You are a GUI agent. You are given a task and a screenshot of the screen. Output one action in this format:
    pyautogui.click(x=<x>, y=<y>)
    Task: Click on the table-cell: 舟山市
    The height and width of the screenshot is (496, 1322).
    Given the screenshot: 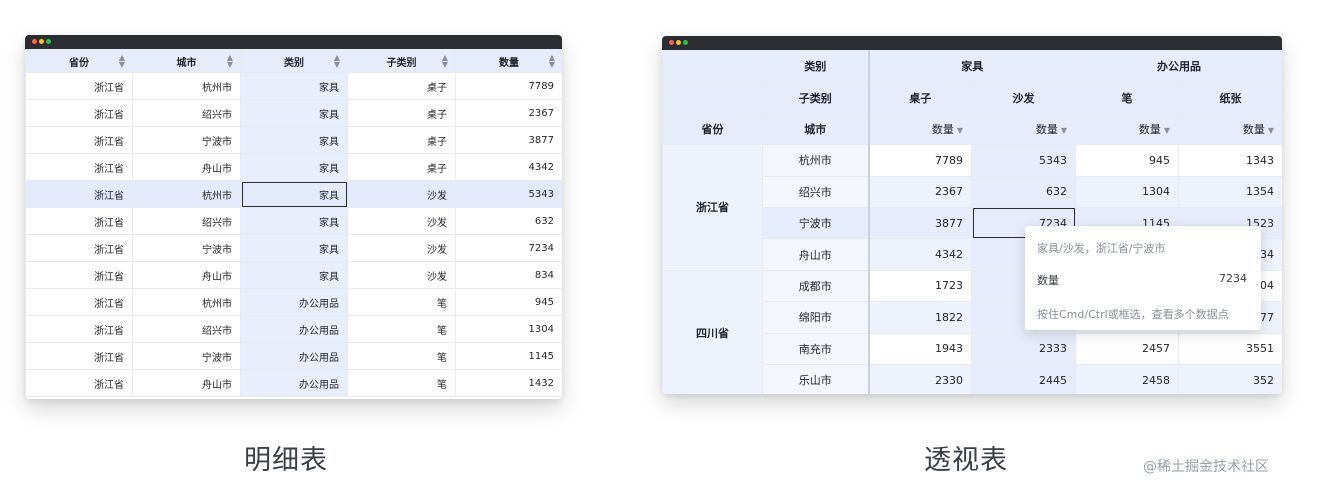 What is the action you would take?
    pyautogui.click(x=186, y=167)
    